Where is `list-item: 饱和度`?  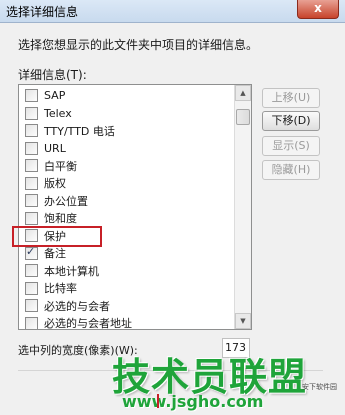
list-item: 饱和度 is located at coordinates (126, 219).